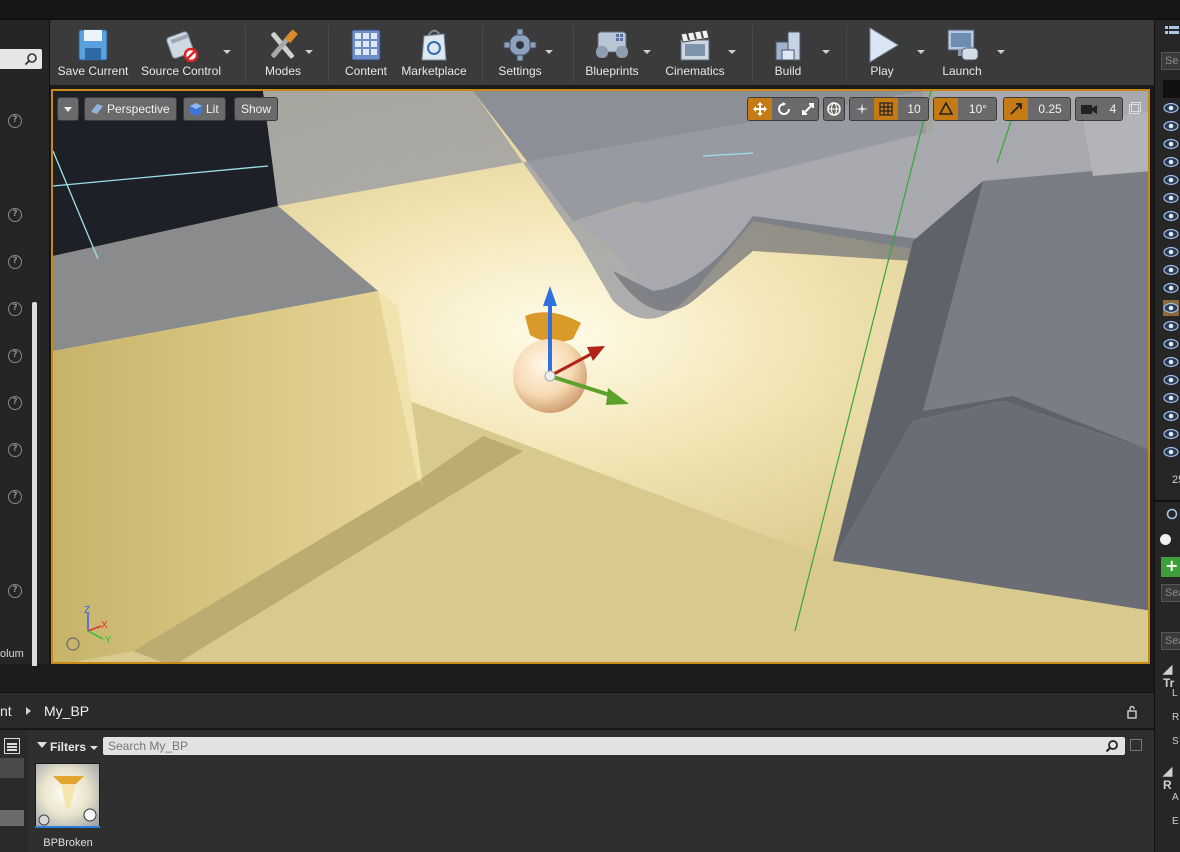 The width and height of the screenshot is (1180, 852). Describe the element at coordinates (366, 53) in the screenshot. I see `content-button: Content` at that location.